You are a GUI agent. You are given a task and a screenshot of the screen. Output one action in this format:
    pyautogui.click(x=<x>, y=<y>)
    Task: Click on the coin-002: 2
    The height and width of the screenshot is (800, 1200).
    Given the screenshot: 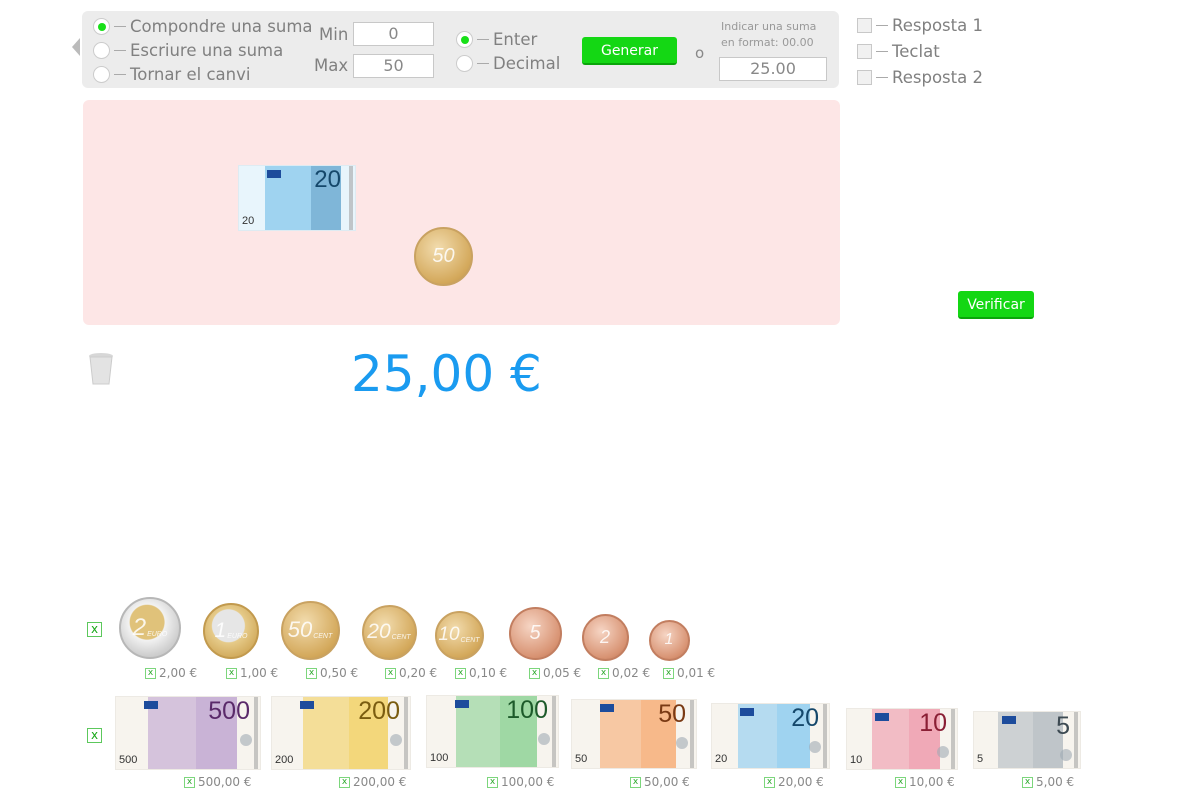 What is the action you would take?
    pyautogui.click(x=605, y=637)
    